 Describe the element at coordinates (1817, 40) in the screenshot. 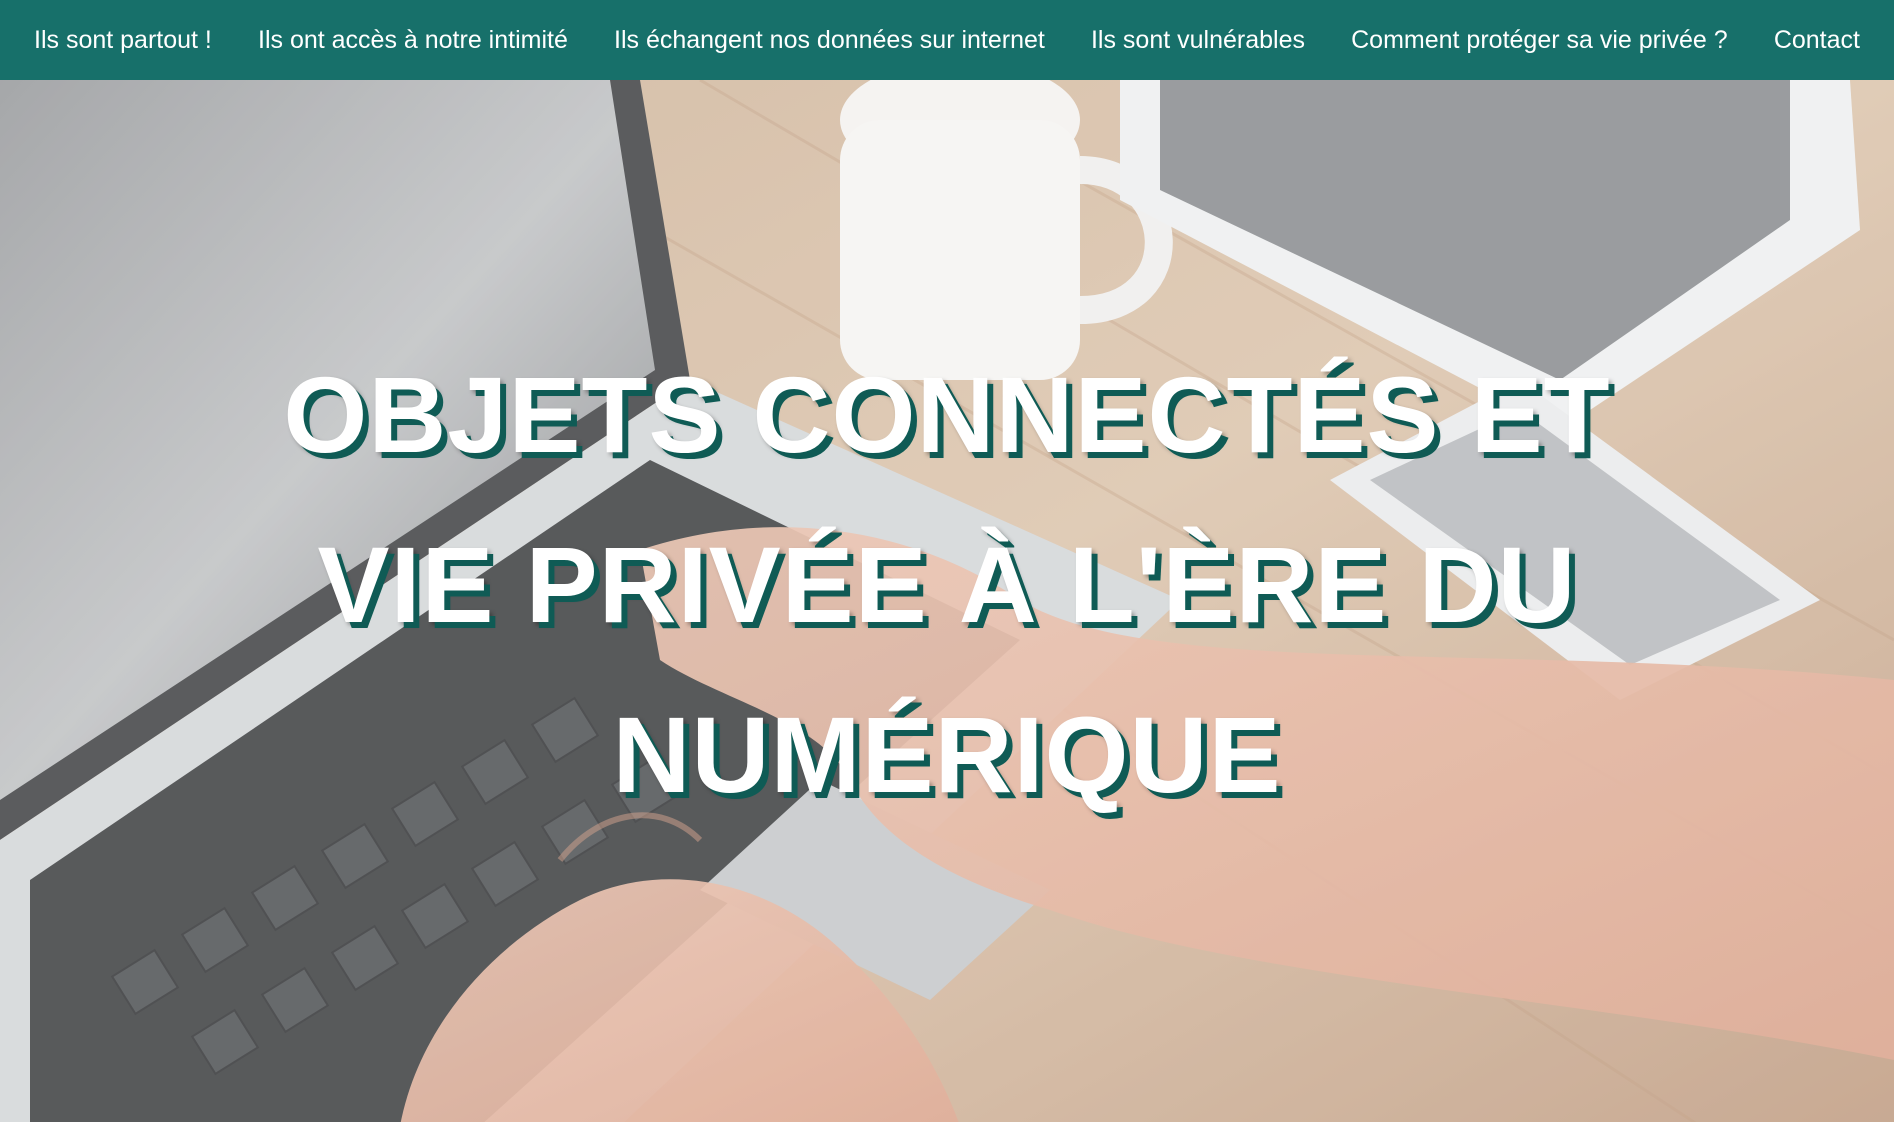

I see `nav-link-contact: Contact` at that location.